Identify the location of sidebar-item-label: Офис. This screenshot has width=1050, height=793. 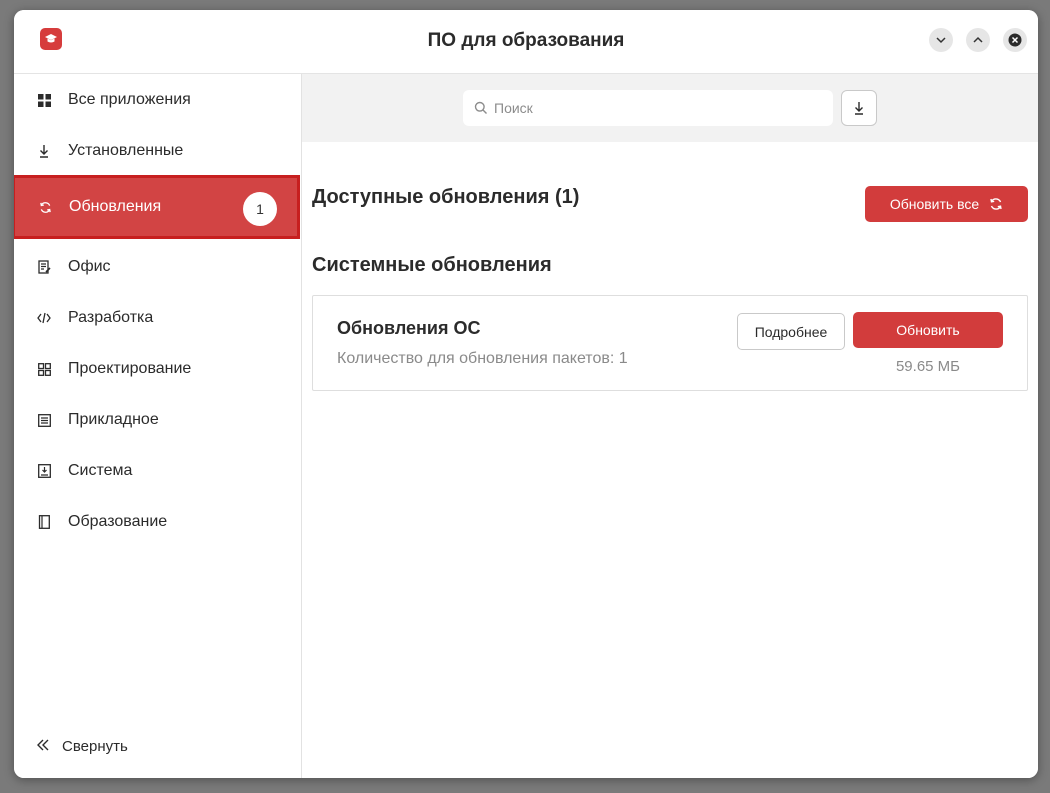
(89, 266).